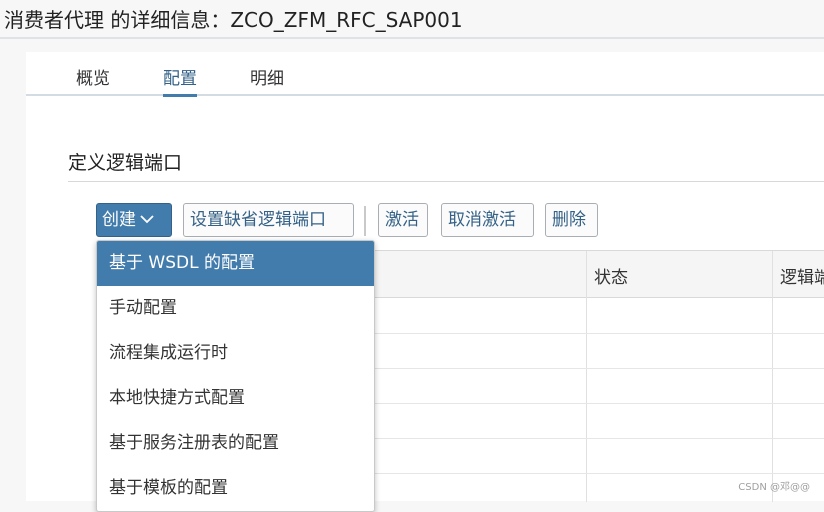 This screenshot has height=512, width=824. I want to click on menu-item-template-config: 基于模板的配置, so click(235, 488).